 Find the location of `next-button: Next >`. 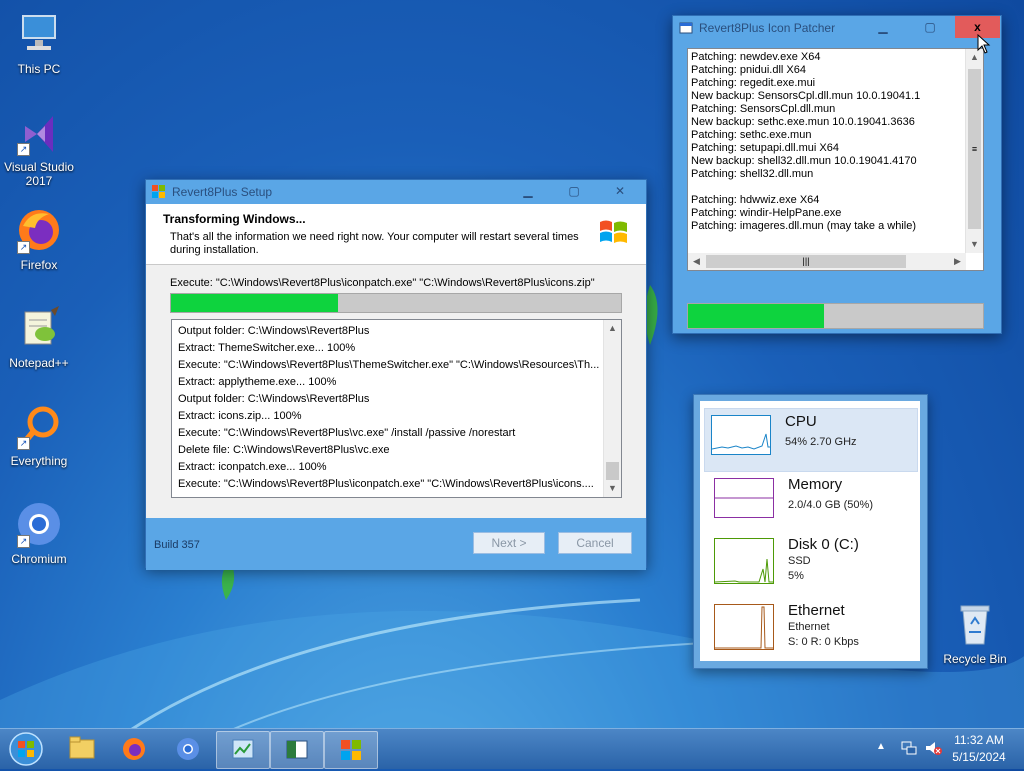

next-button: Next > is located at coordinates (509, 543).